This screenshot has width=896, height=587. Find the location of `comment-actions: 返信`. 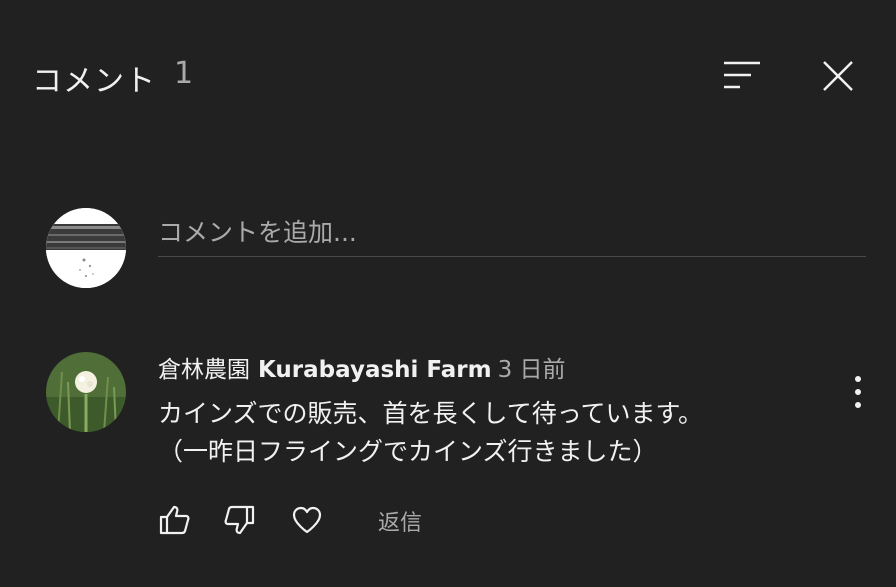

comment-actions: 返信 is located at coordinates (448, 520).